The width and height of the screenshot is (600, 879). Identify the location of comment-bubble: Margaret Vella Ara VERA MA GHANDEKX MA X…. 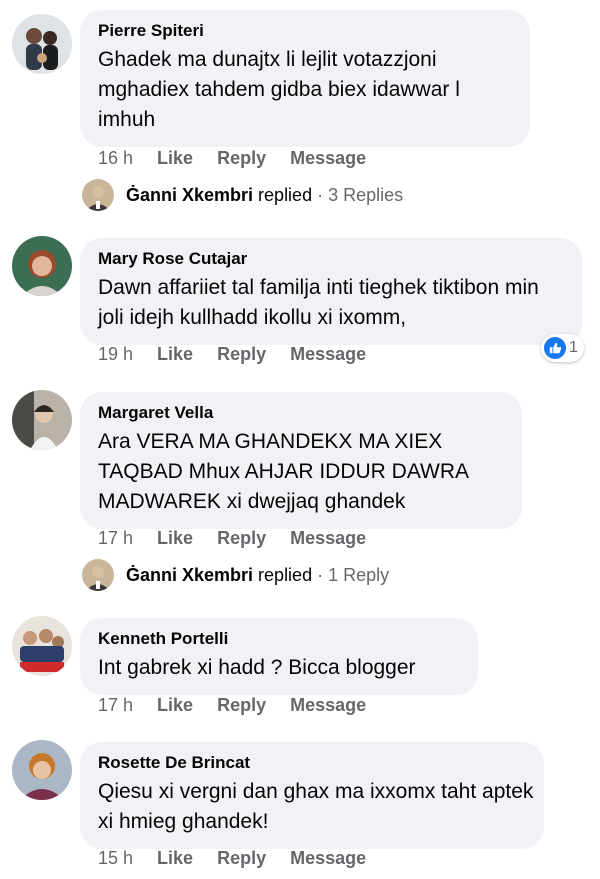
(301, 460).